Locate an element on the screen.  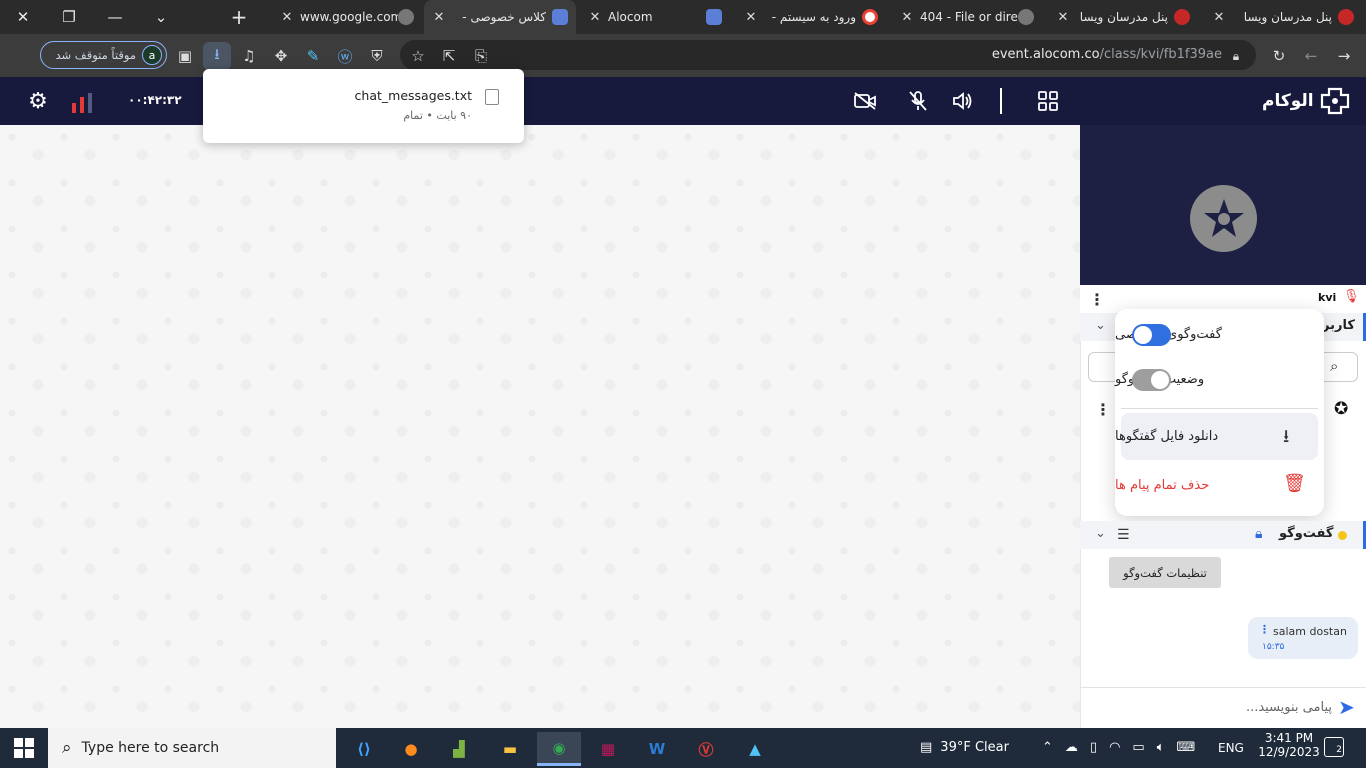
vscode-app-button: ⟨⟩ is located at coordinates (364, 749).